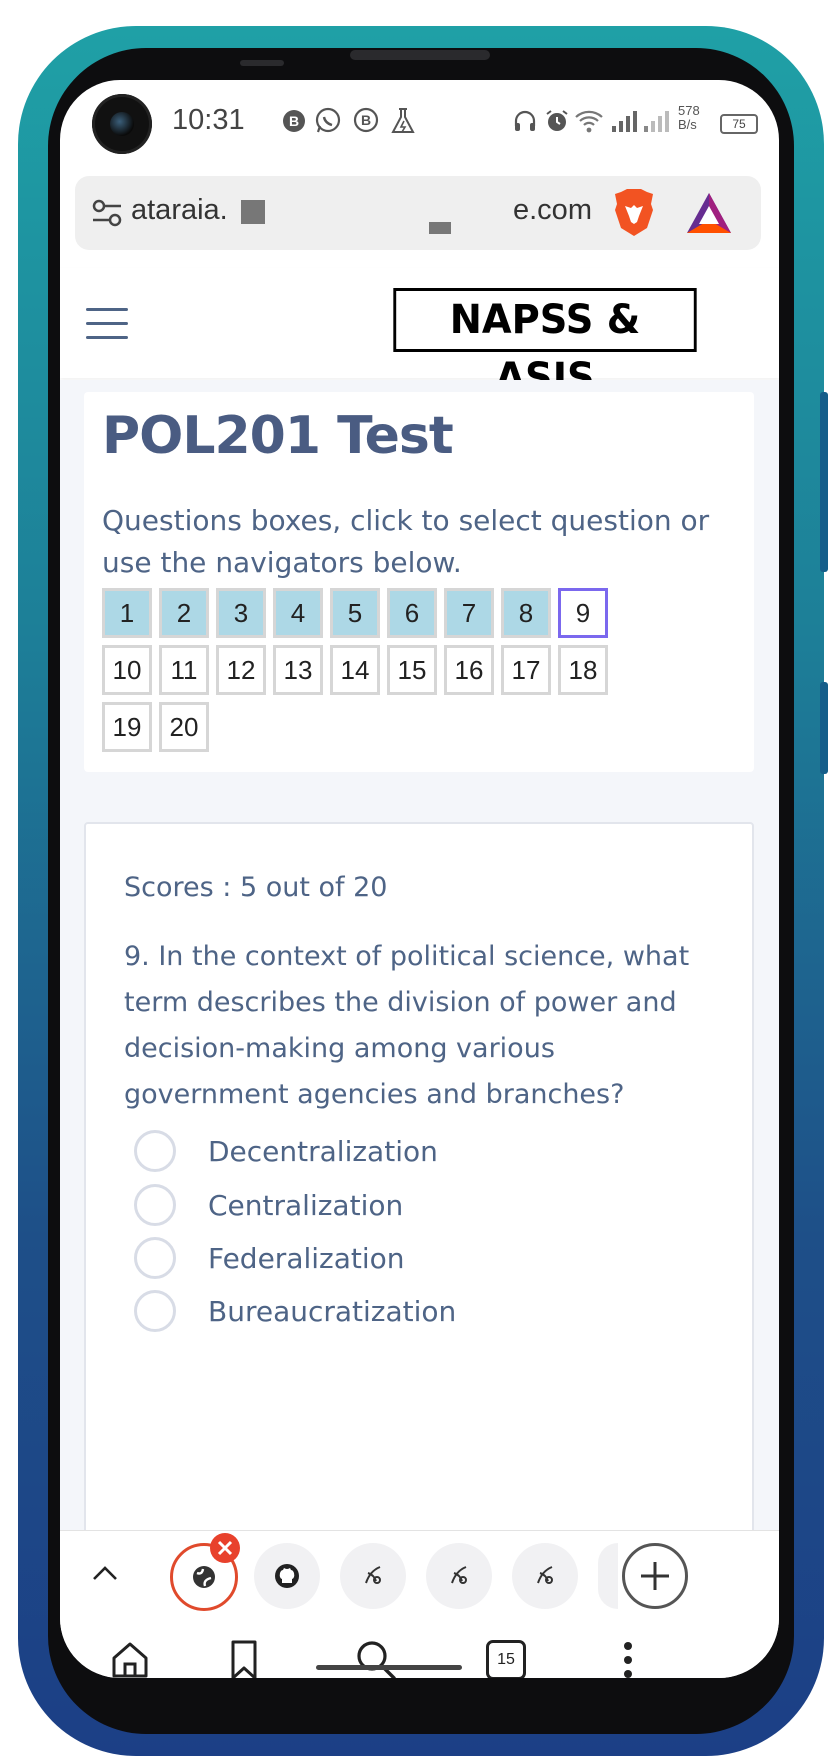  What do you see at coordinates (184, 613) in the screenshot?
I see `question-box: 2` at bounding box center [184, 613].